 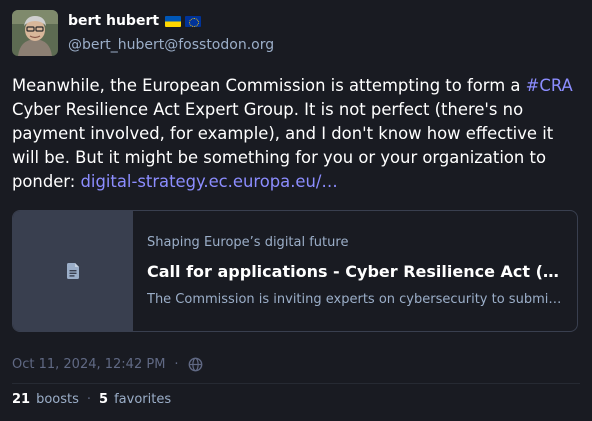 What do you see at coordinates (21, 399) in the screenshot?
I see `boosts-count: 21` at bounding box center [21, 399].